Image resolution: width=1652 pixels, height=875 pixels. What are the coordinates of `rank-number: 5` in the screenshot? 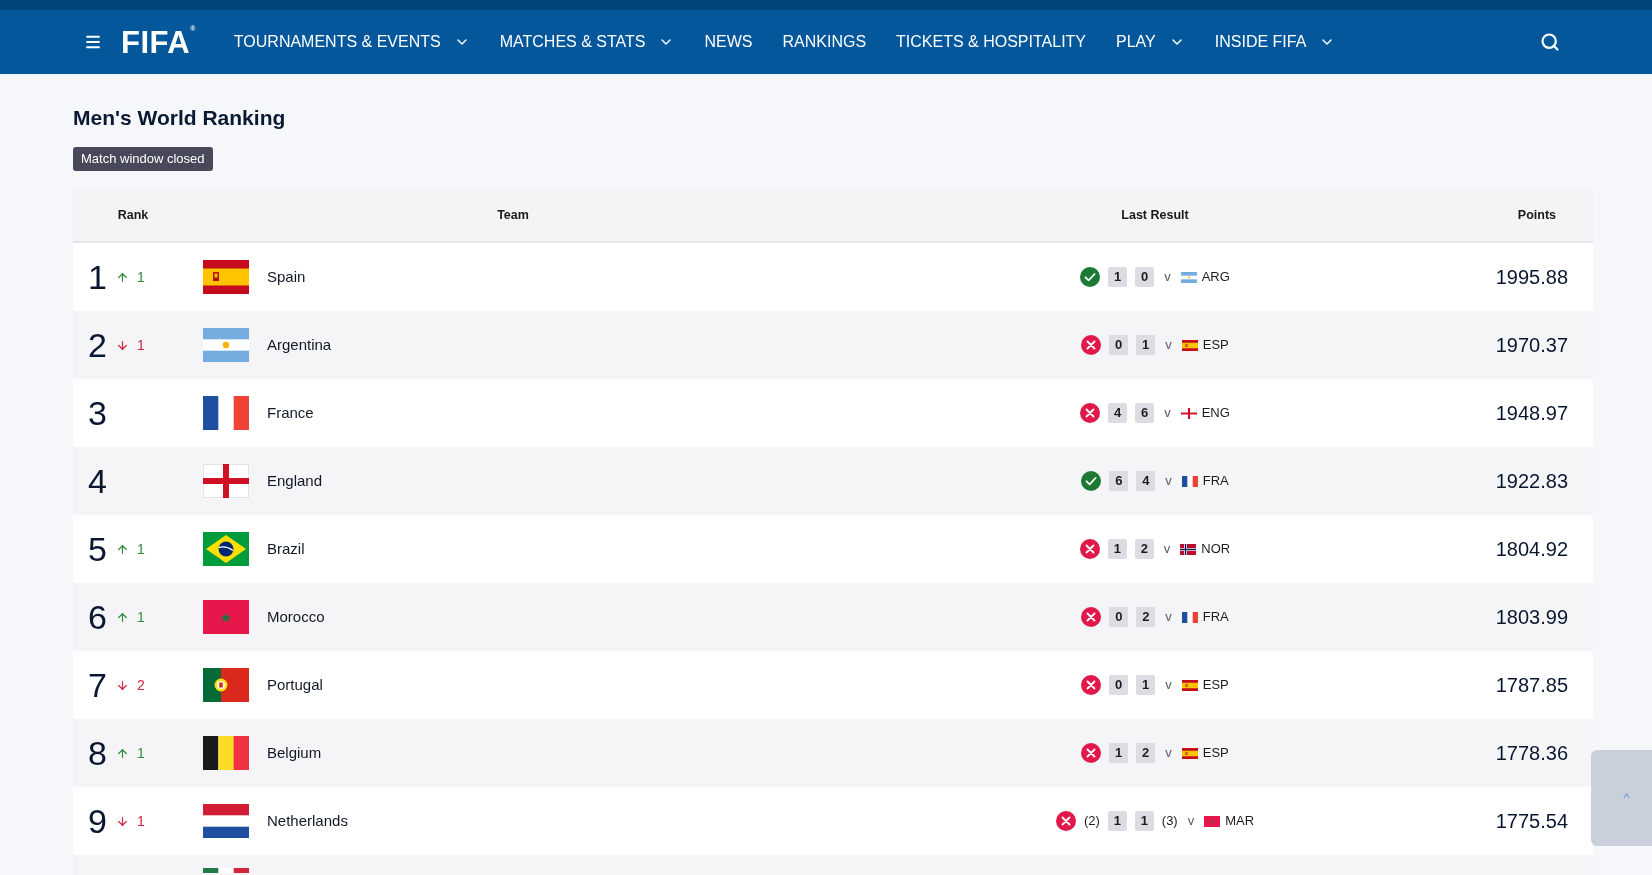 It's located at (97, 549).